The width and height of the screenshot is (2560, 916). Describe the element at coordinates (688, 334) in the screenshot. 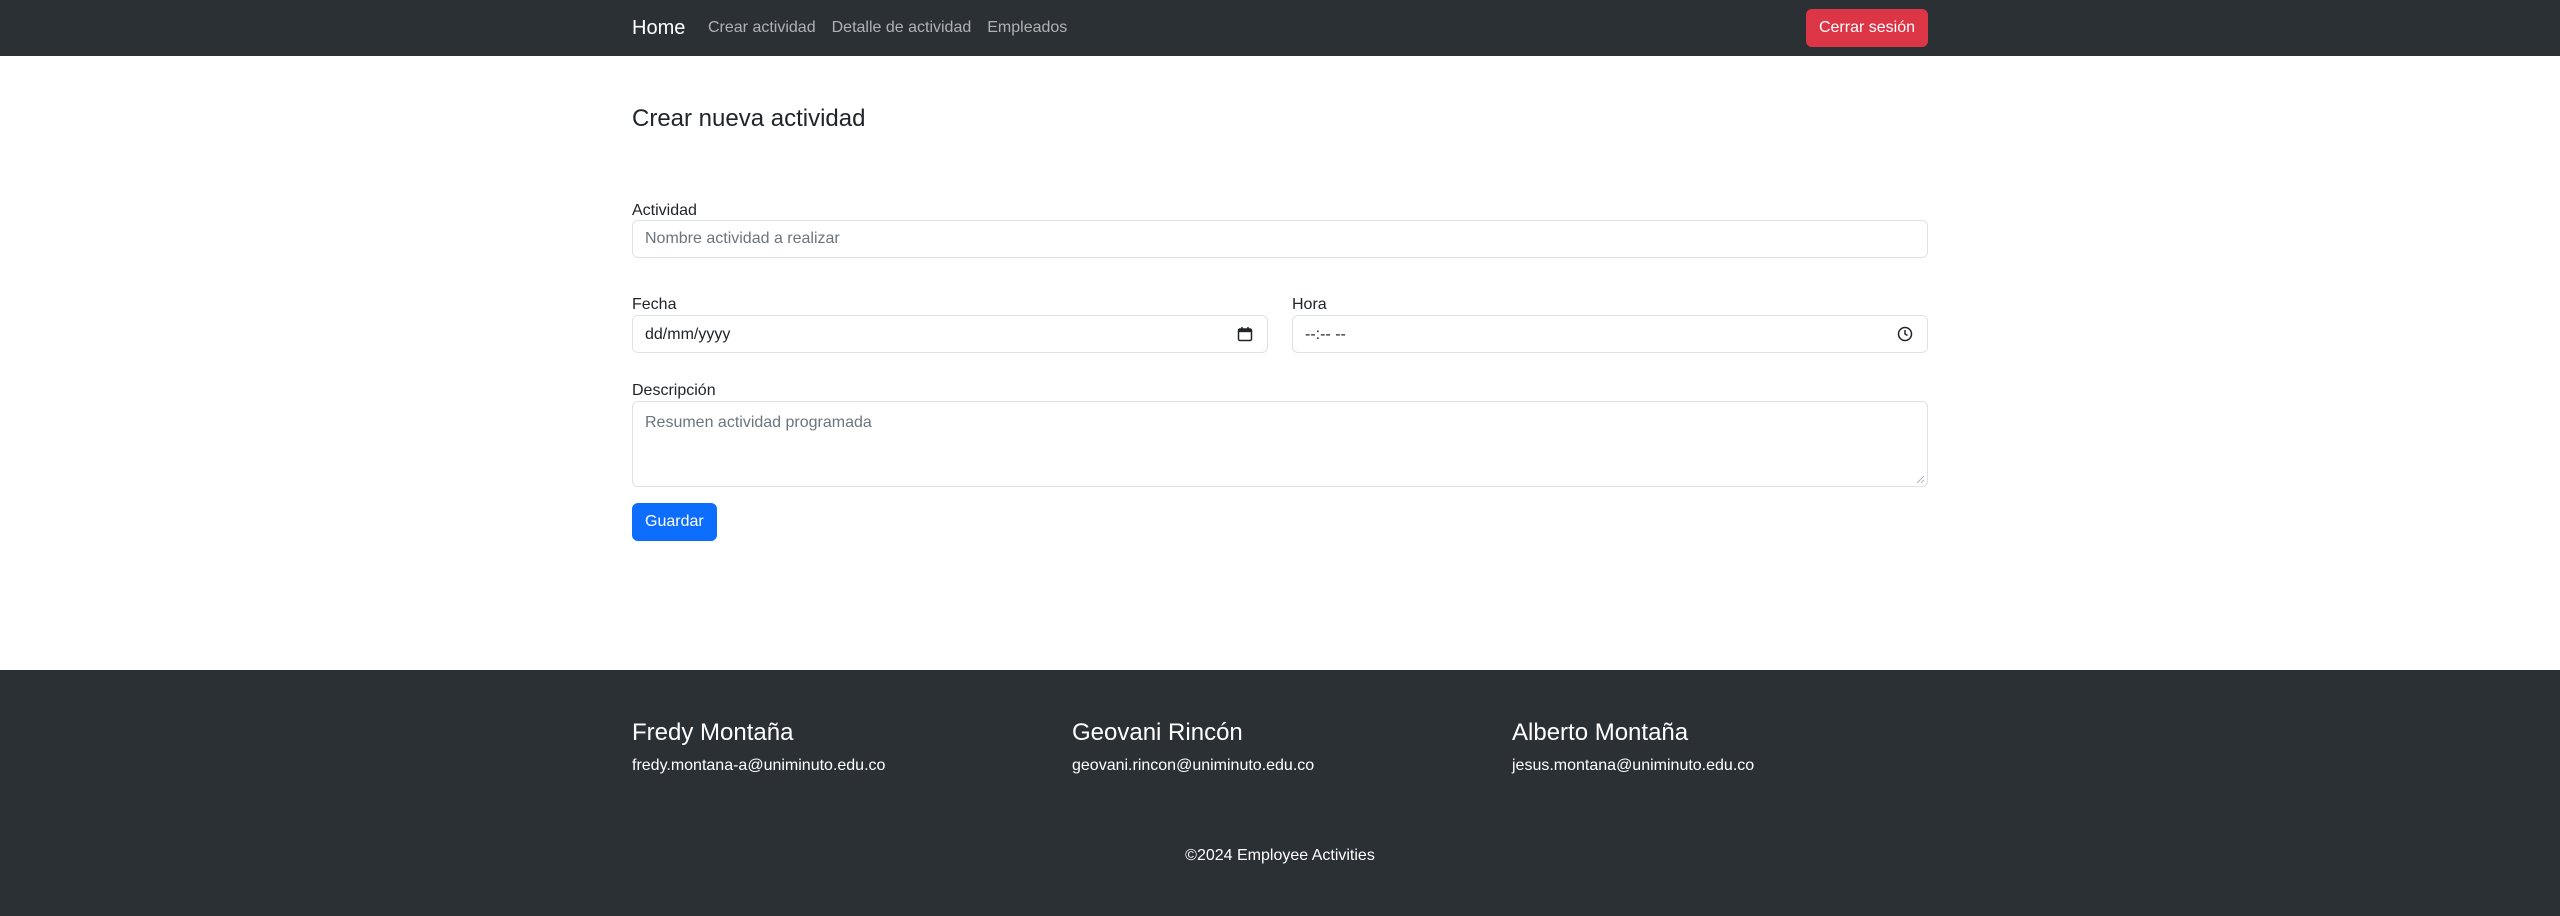

I see `fecha-value: dd/mm/yyyy` at that location.